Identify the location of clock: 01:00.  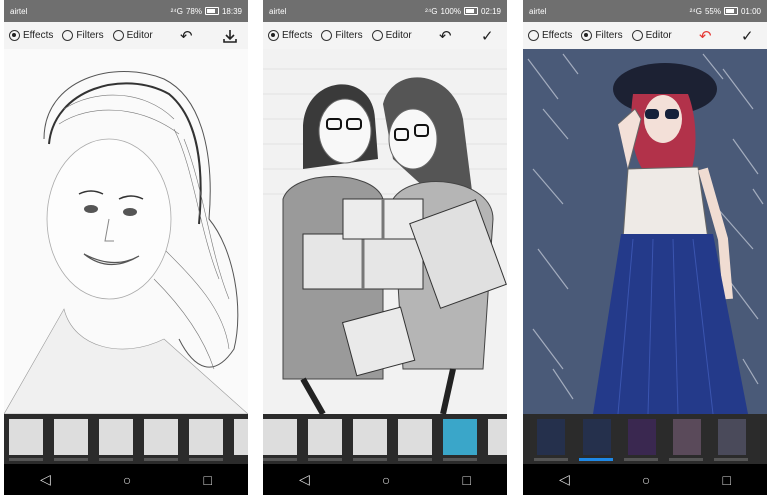
(750, 11).